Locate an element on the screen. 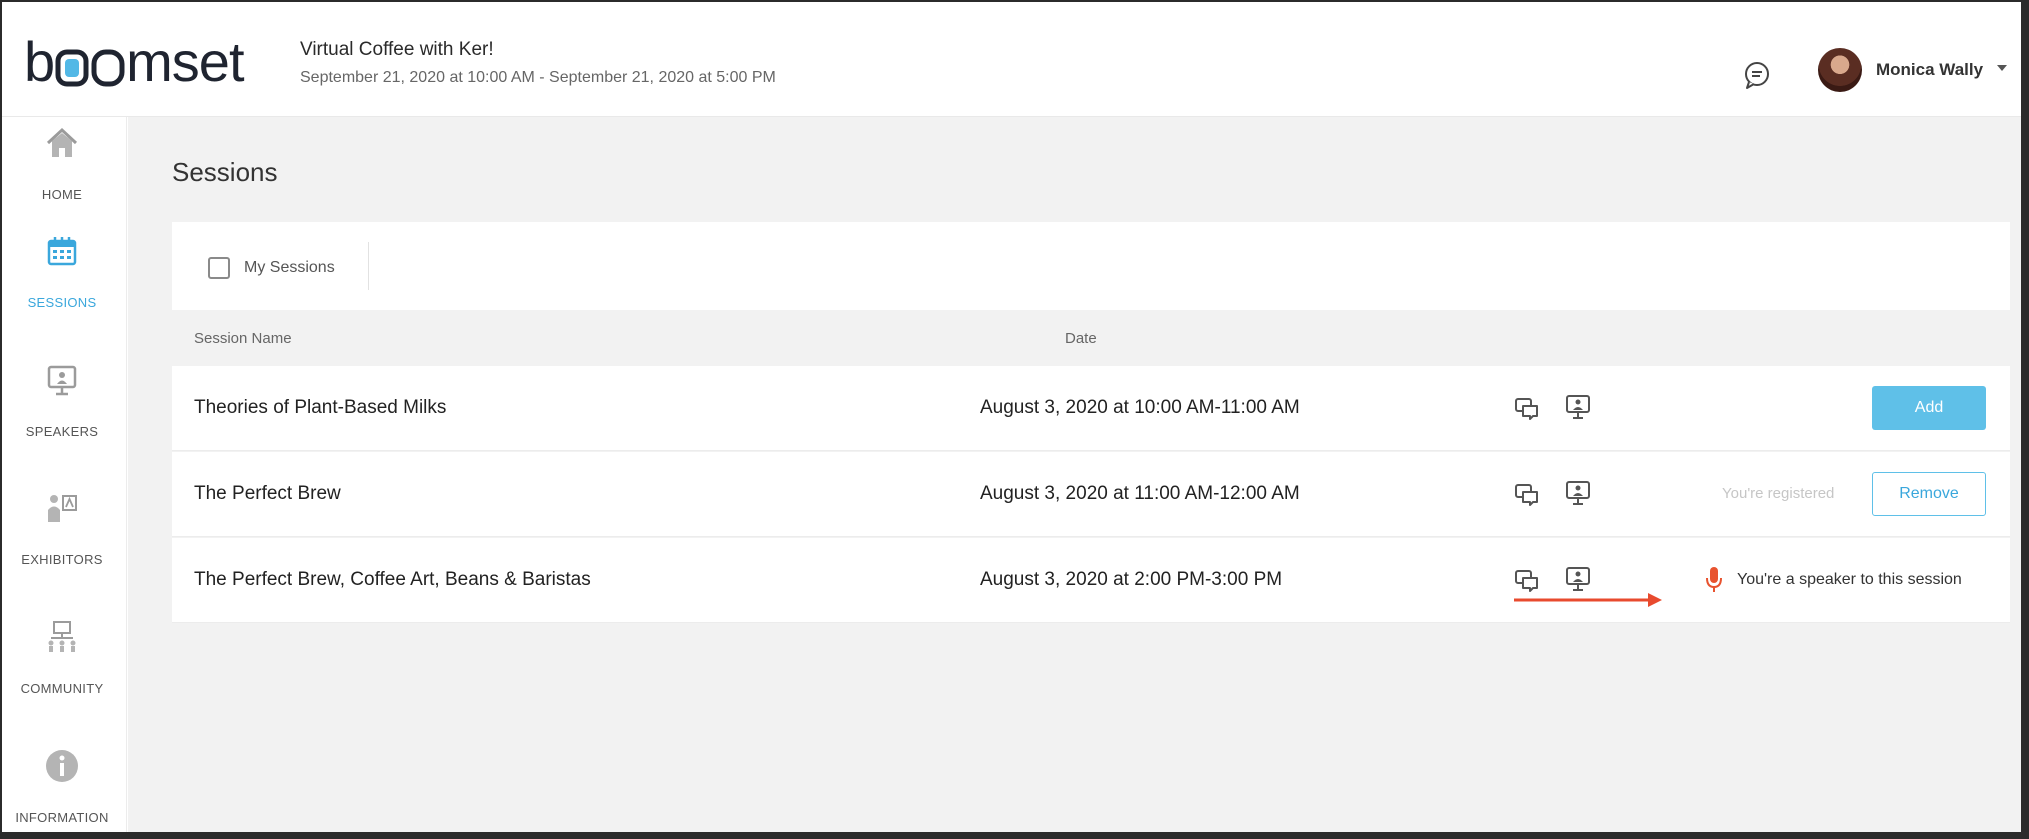 The height and width of the screenshot is (839, 2029). user-name: Monica Wally is located at coordinates (1929, 70).